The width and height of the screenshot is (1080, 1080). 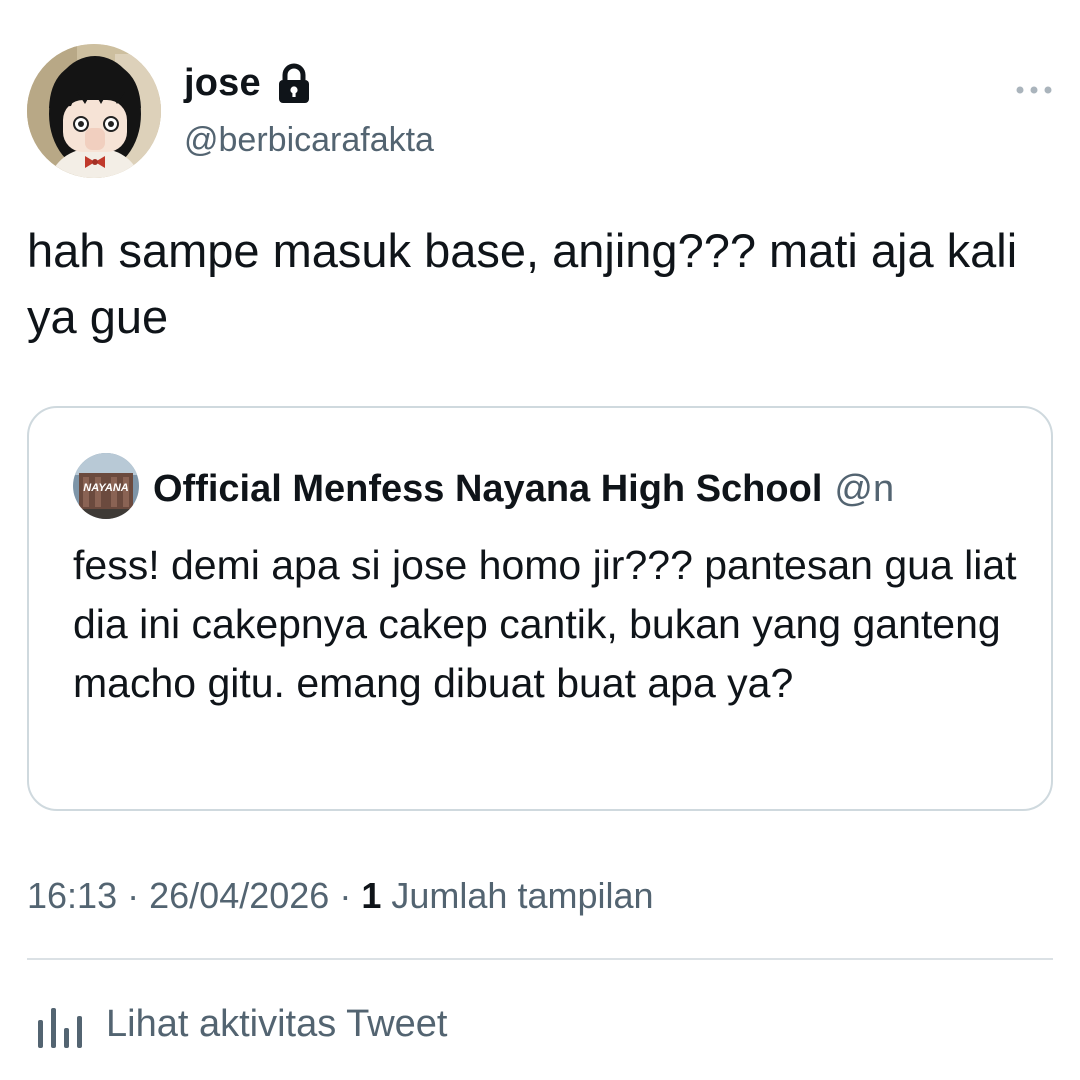 I want to click on analytics-bars-icon, so click(x=60, y=1024).